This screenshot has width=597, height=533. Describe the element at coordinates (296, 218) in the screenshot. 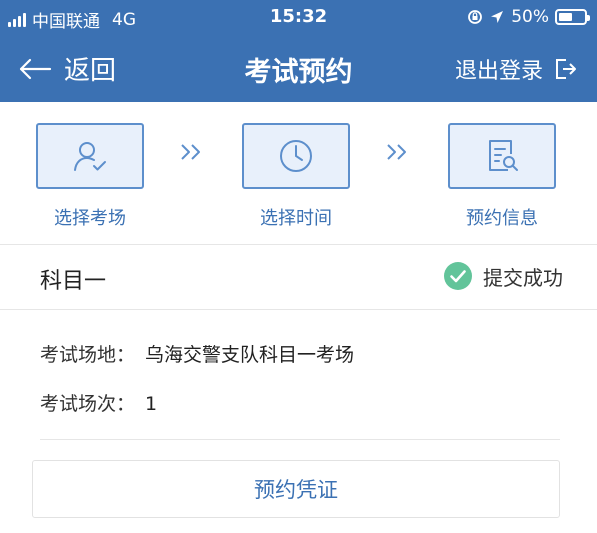

I see `step-label: 选择时间` at that location.